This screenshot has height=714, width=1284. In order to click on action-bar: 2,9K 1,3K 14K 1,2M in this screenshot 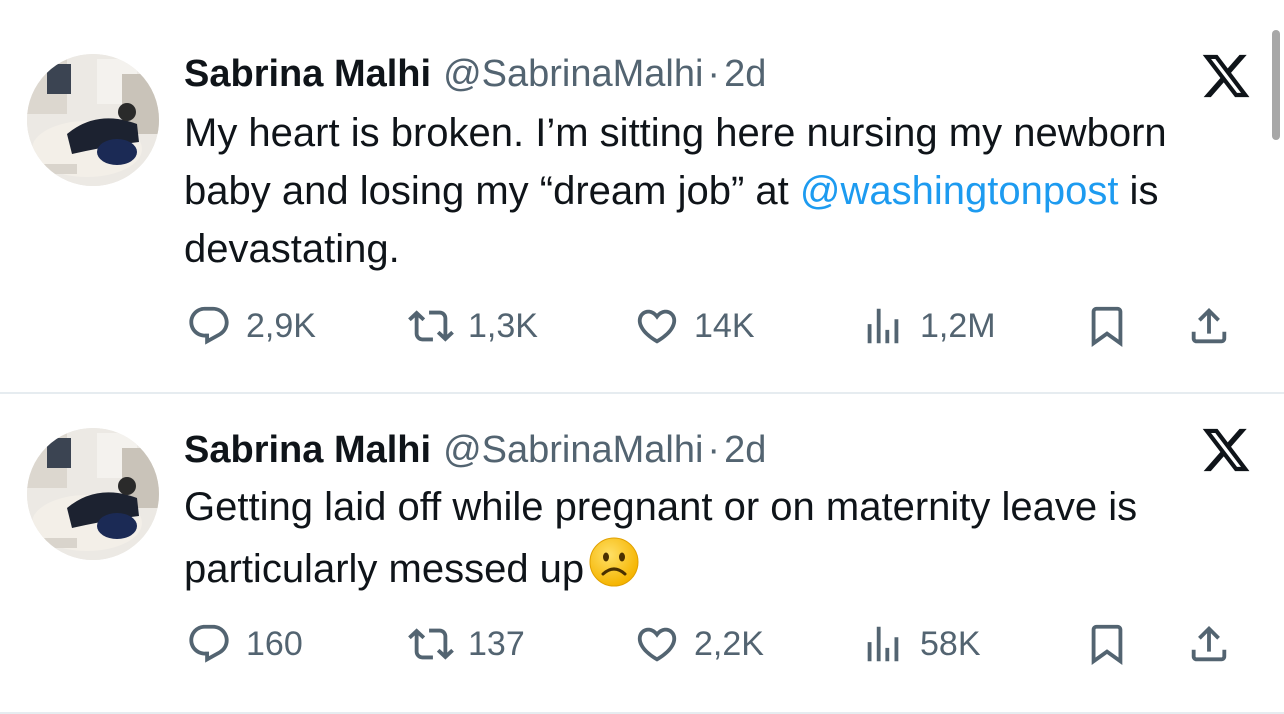, I will do `click(642, 326)`.